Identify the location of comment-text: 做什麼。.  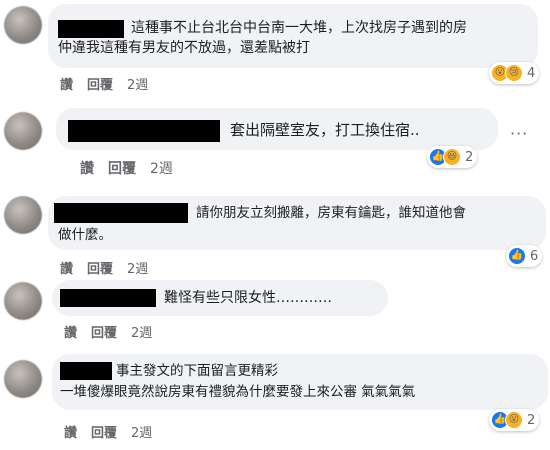
(85, 235).